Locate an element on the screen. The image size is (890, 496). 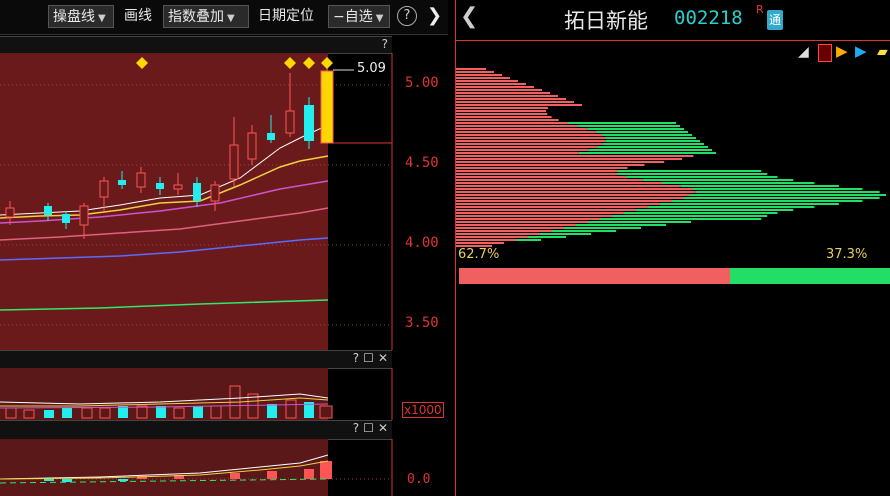
chevron-left-icon: ❮ is located at coordinates (469, 16).